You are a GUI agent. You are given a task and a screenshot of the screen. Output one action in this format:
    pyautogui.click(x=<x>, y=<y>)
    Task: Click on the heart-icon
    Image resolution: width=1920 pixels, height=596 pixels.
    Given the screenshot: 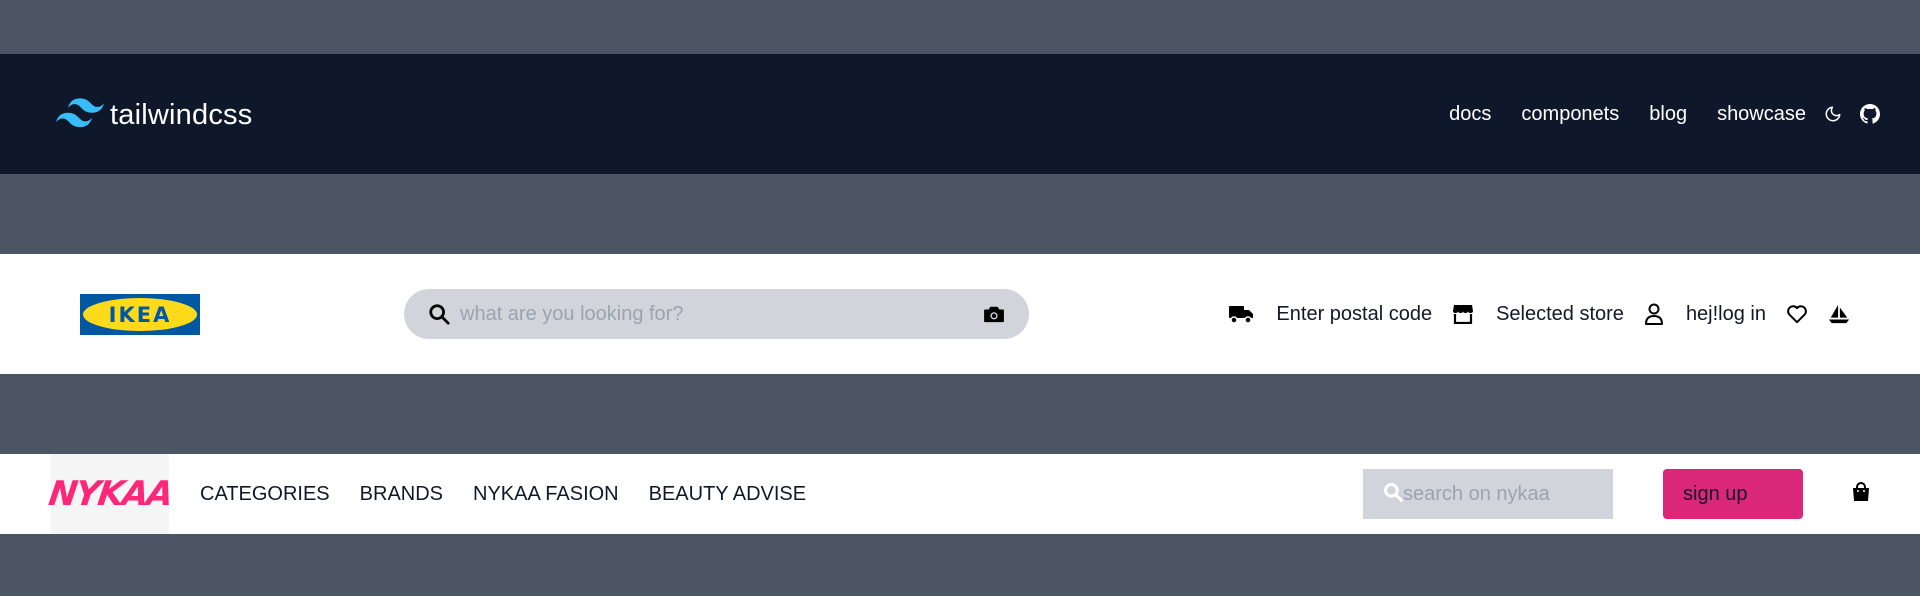 What is the action you would take?
    pyautogui.click(x=1797, y=314)
    